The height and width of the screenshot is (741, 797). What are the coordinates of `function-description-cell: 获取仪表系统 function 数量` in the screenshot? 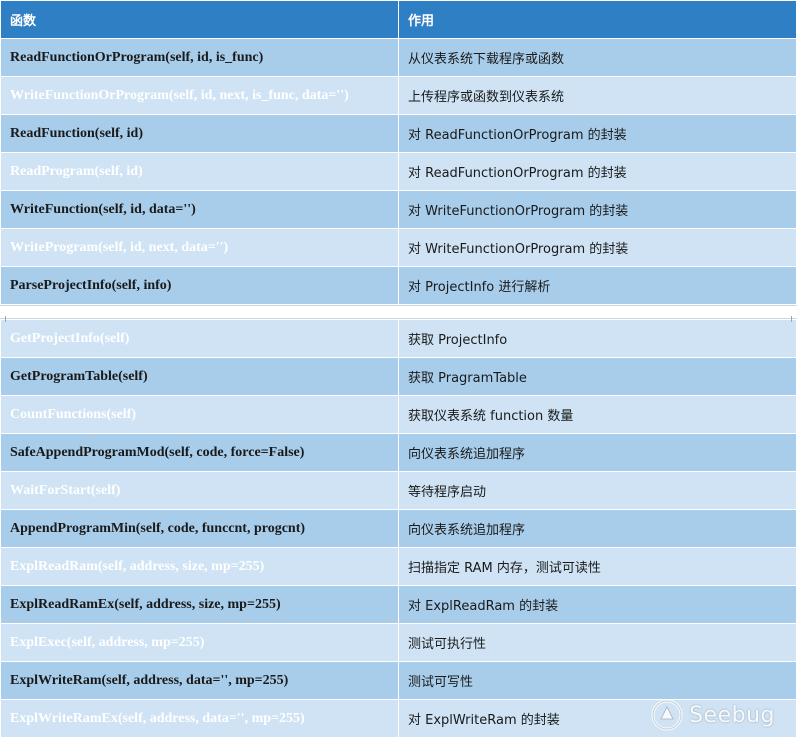 It's located at (597, 414).